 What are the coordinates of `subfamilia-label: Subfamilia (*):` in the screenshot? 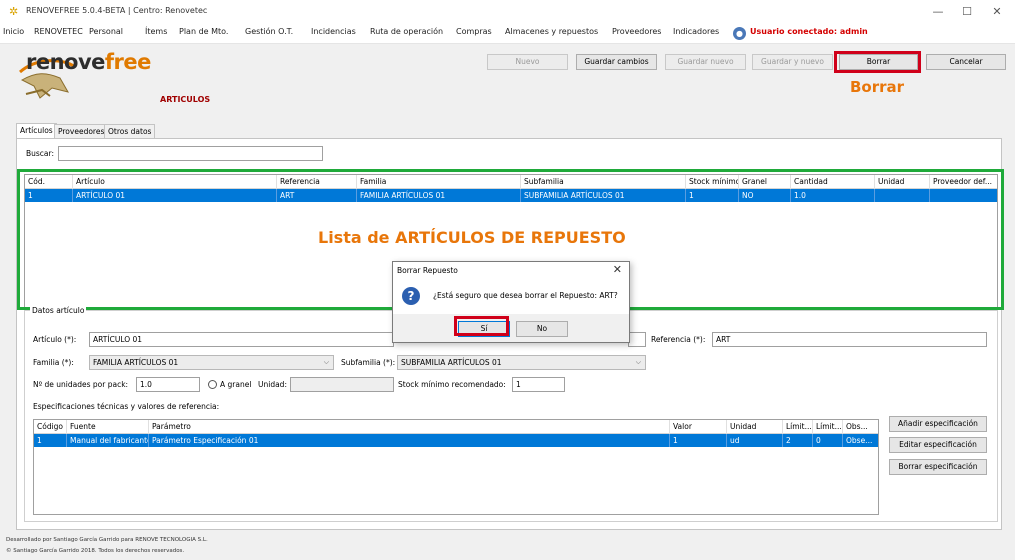 It's located at (368, 362).